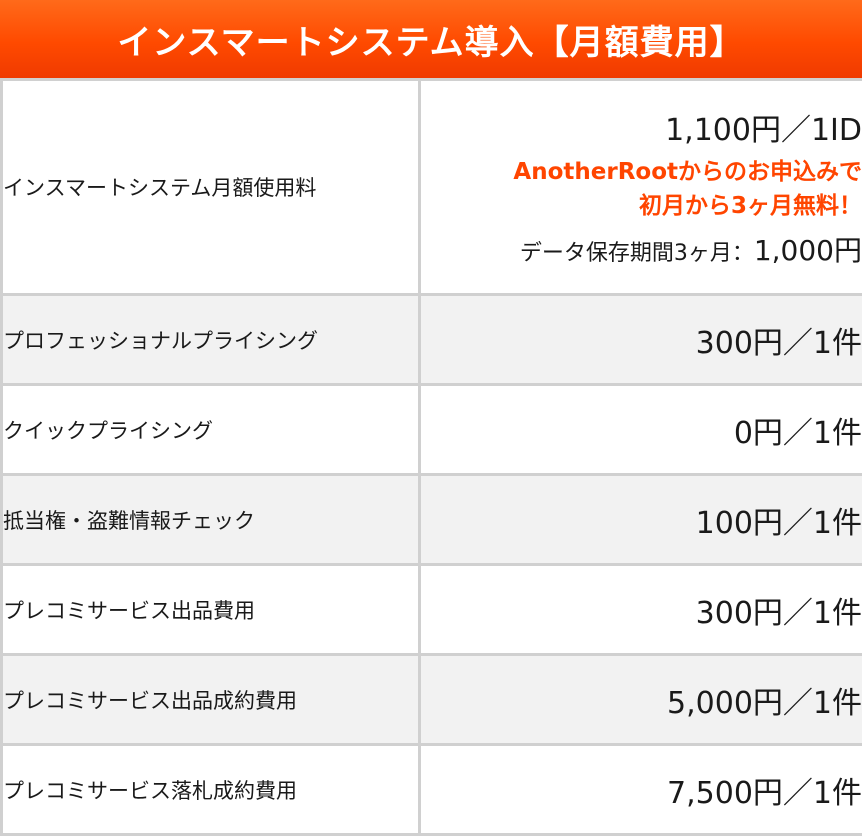 The image size is (862, 836). Describe the element at coordinates (807, 250) in the screenshot. I see `storage-price: 1,000円` at that location.